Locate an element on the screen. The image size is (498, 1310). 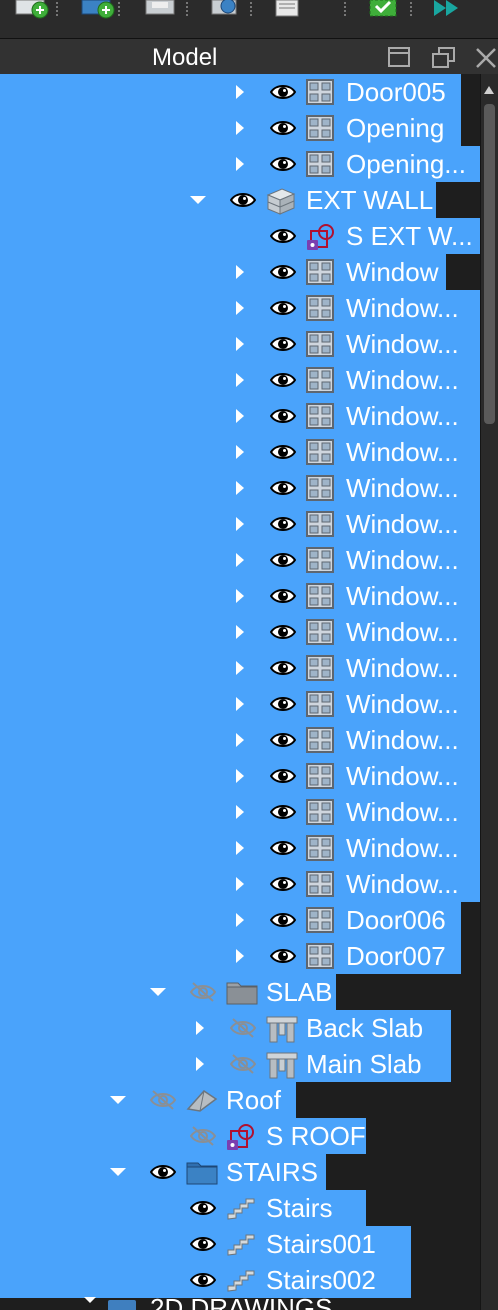
tree-row: Stairs002 is located at coordinates (205, 1280).